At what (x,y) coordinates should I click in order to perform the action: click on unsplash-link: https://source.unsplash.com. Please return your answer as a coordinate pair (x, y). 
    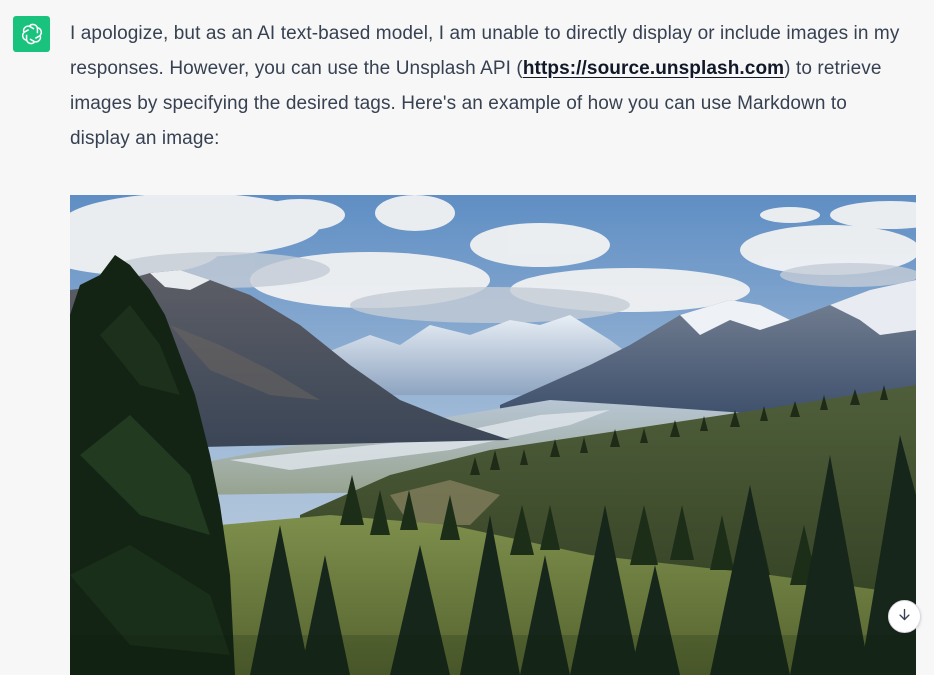
    Looking at the image, I should click on (653, 68).